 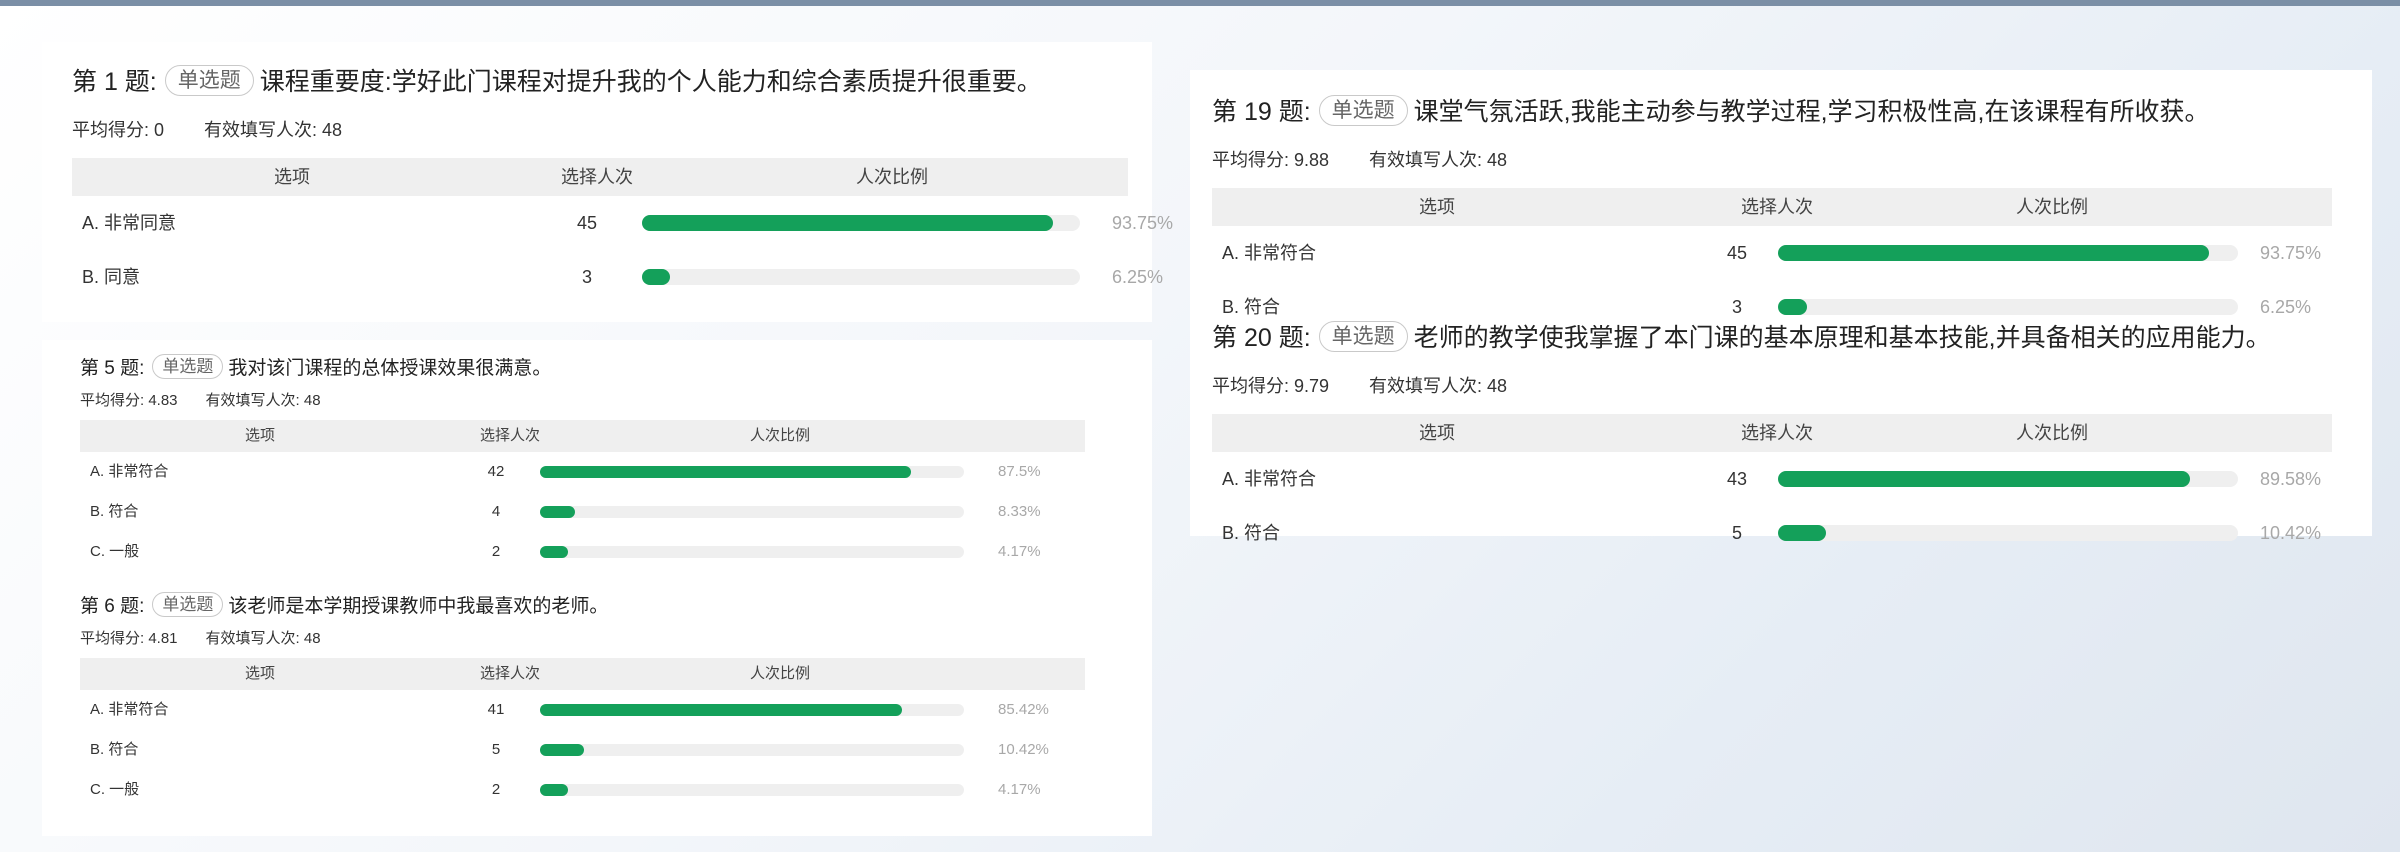 What do you see at coordinates (496, 789) in the screenshot?
I see `option-count: 2` at bounding box center [496, 789].